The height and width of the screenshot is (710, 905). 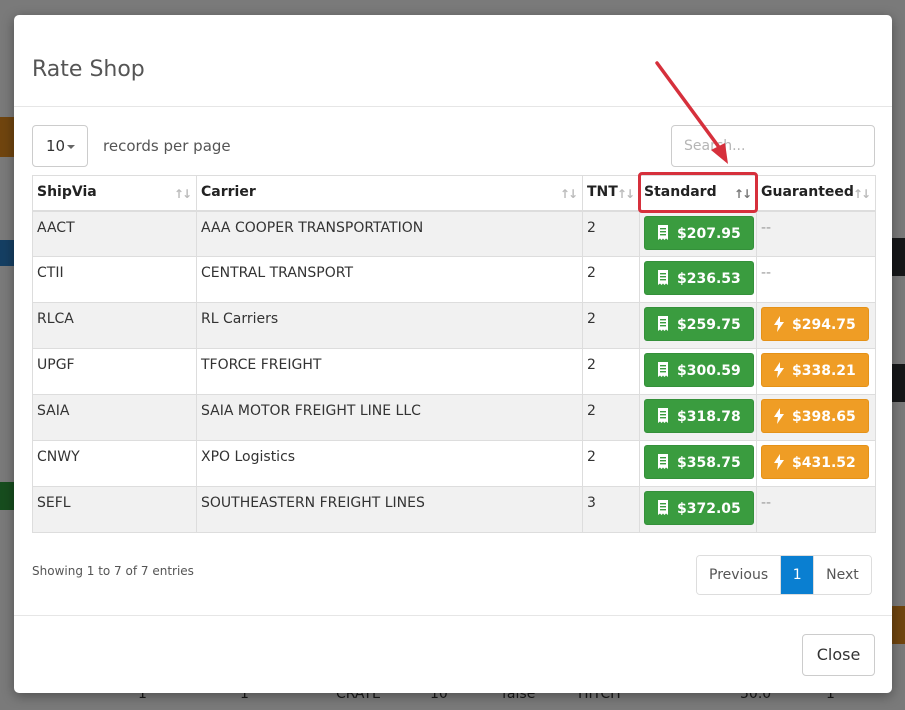 I want to click on guaranteed-cell: $431.52, so click(x=816, y=463).